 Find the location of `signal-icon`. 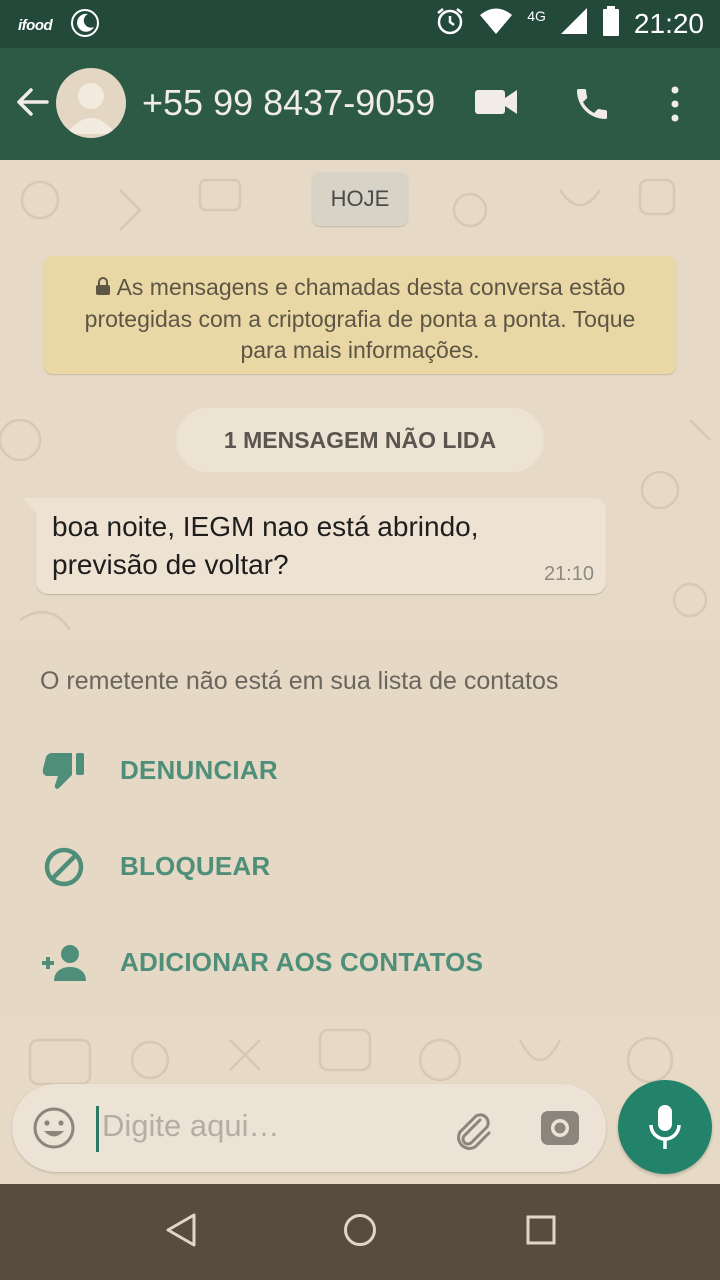

signal-icon is located at coordinates (574, 23).